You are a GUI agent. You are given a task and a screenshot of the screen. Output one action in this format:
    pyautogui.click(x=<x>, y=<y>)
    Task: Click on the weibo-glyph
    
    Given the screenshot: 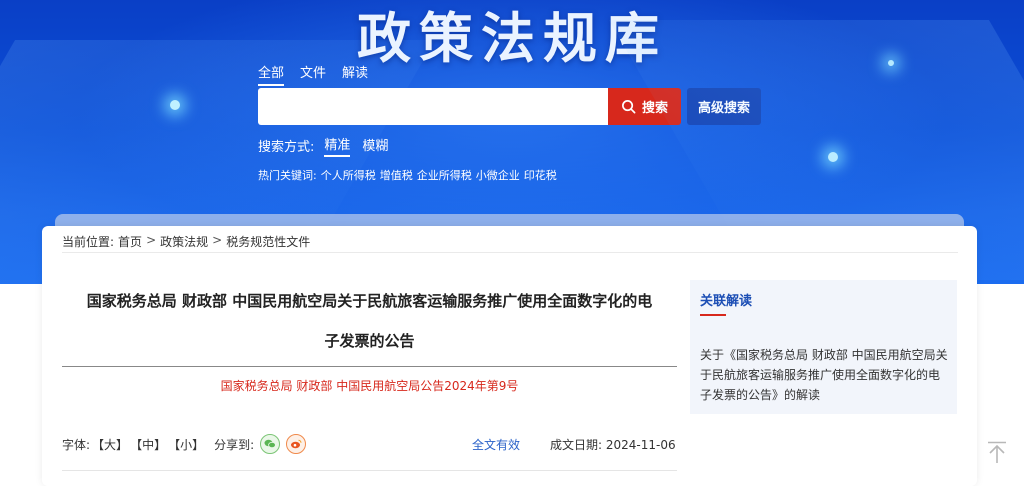 What is the action you would take?
    pyautogui.click(x=296, y=444)
    